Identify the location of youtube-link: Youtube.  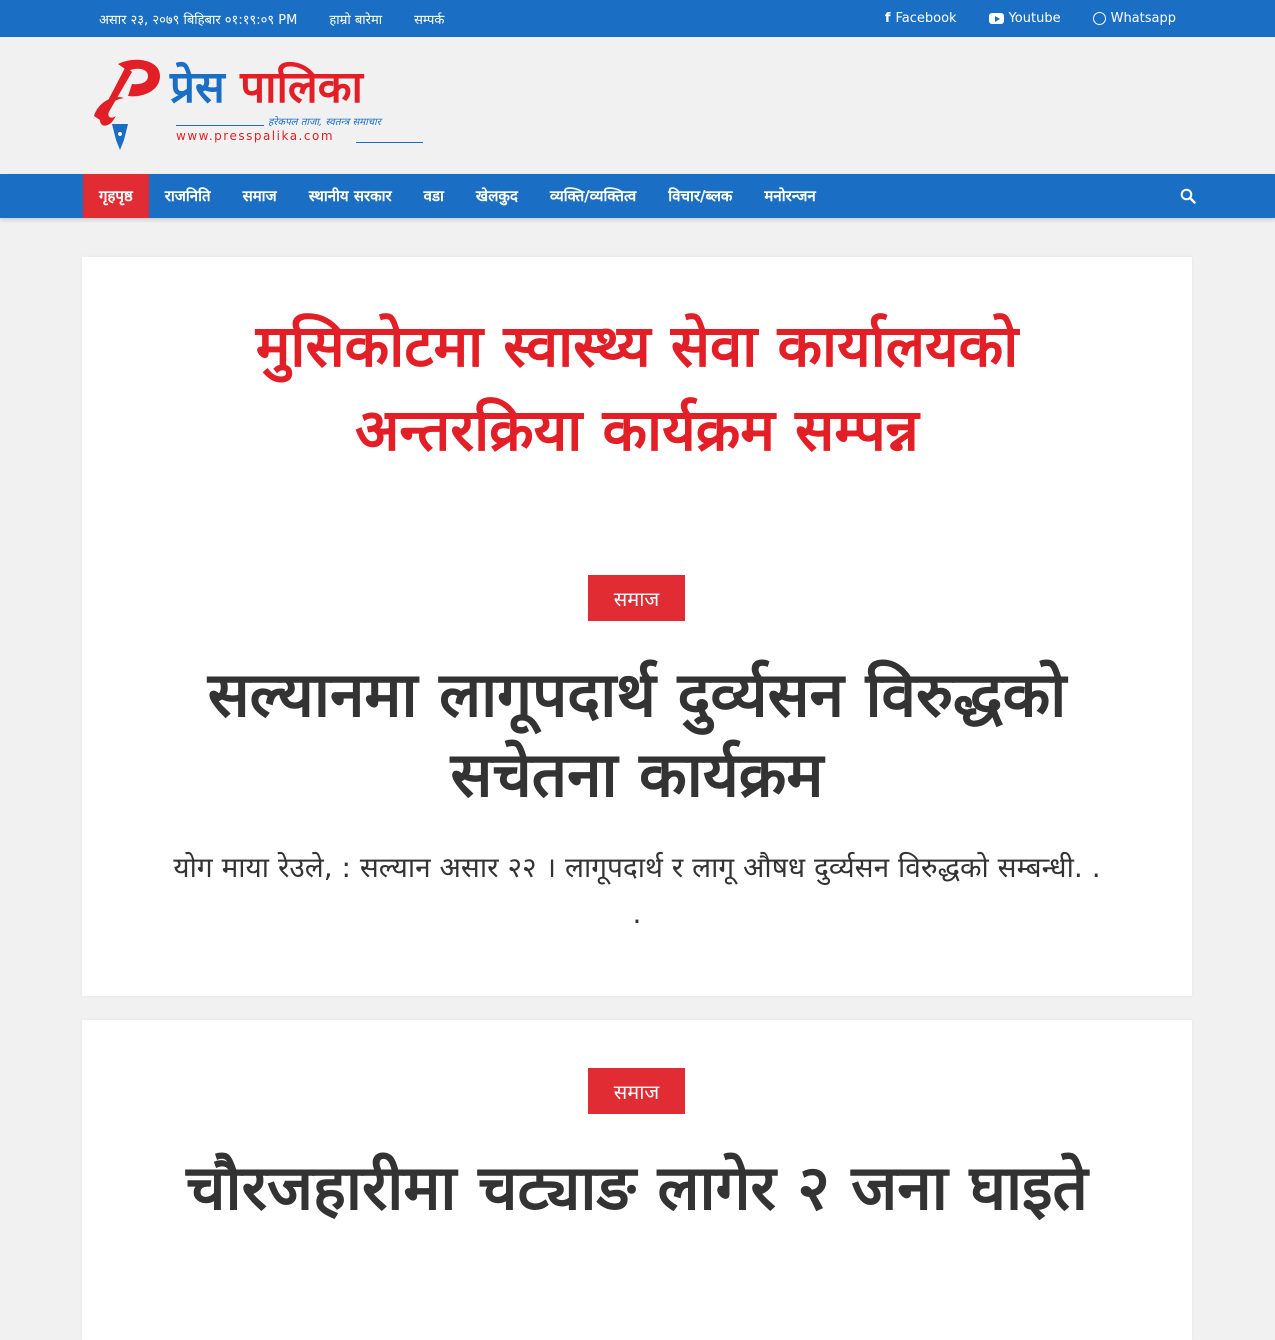
(1024, 18).